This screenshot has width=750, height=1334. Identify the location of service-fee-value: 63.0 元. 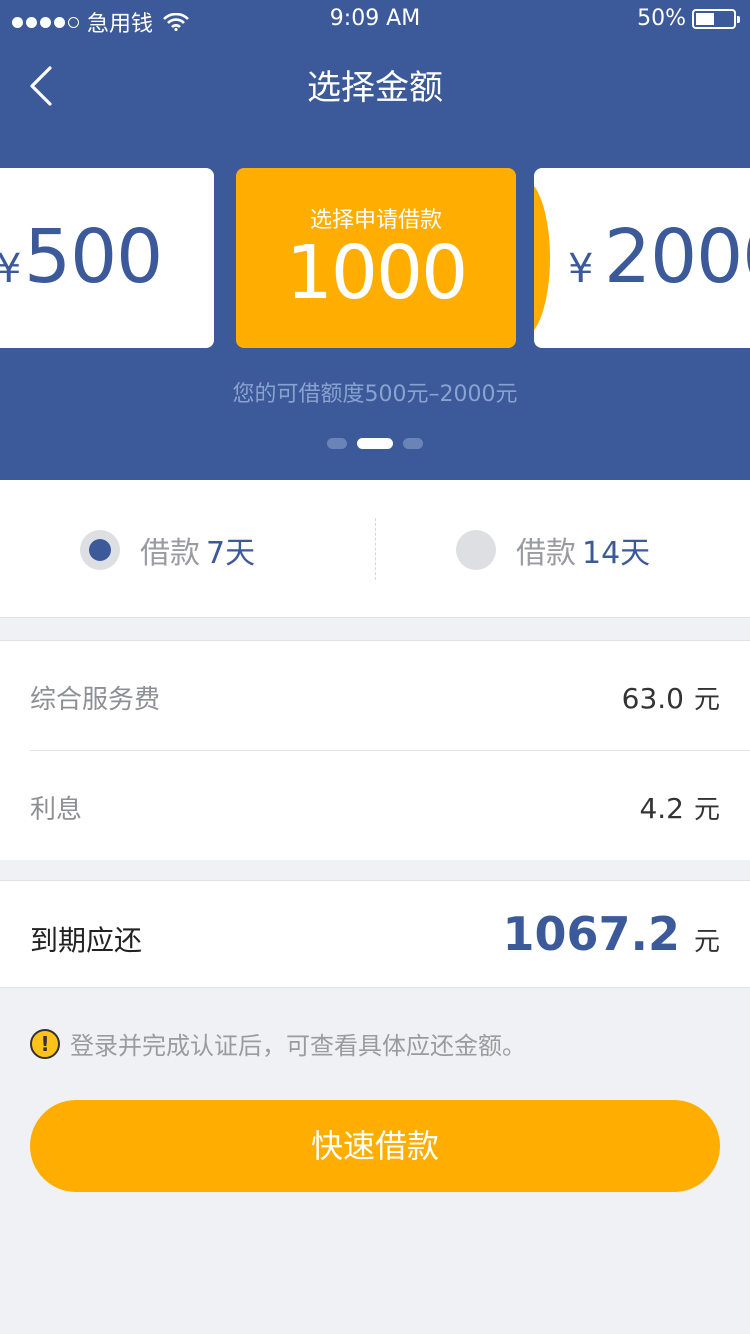
(671, 697).